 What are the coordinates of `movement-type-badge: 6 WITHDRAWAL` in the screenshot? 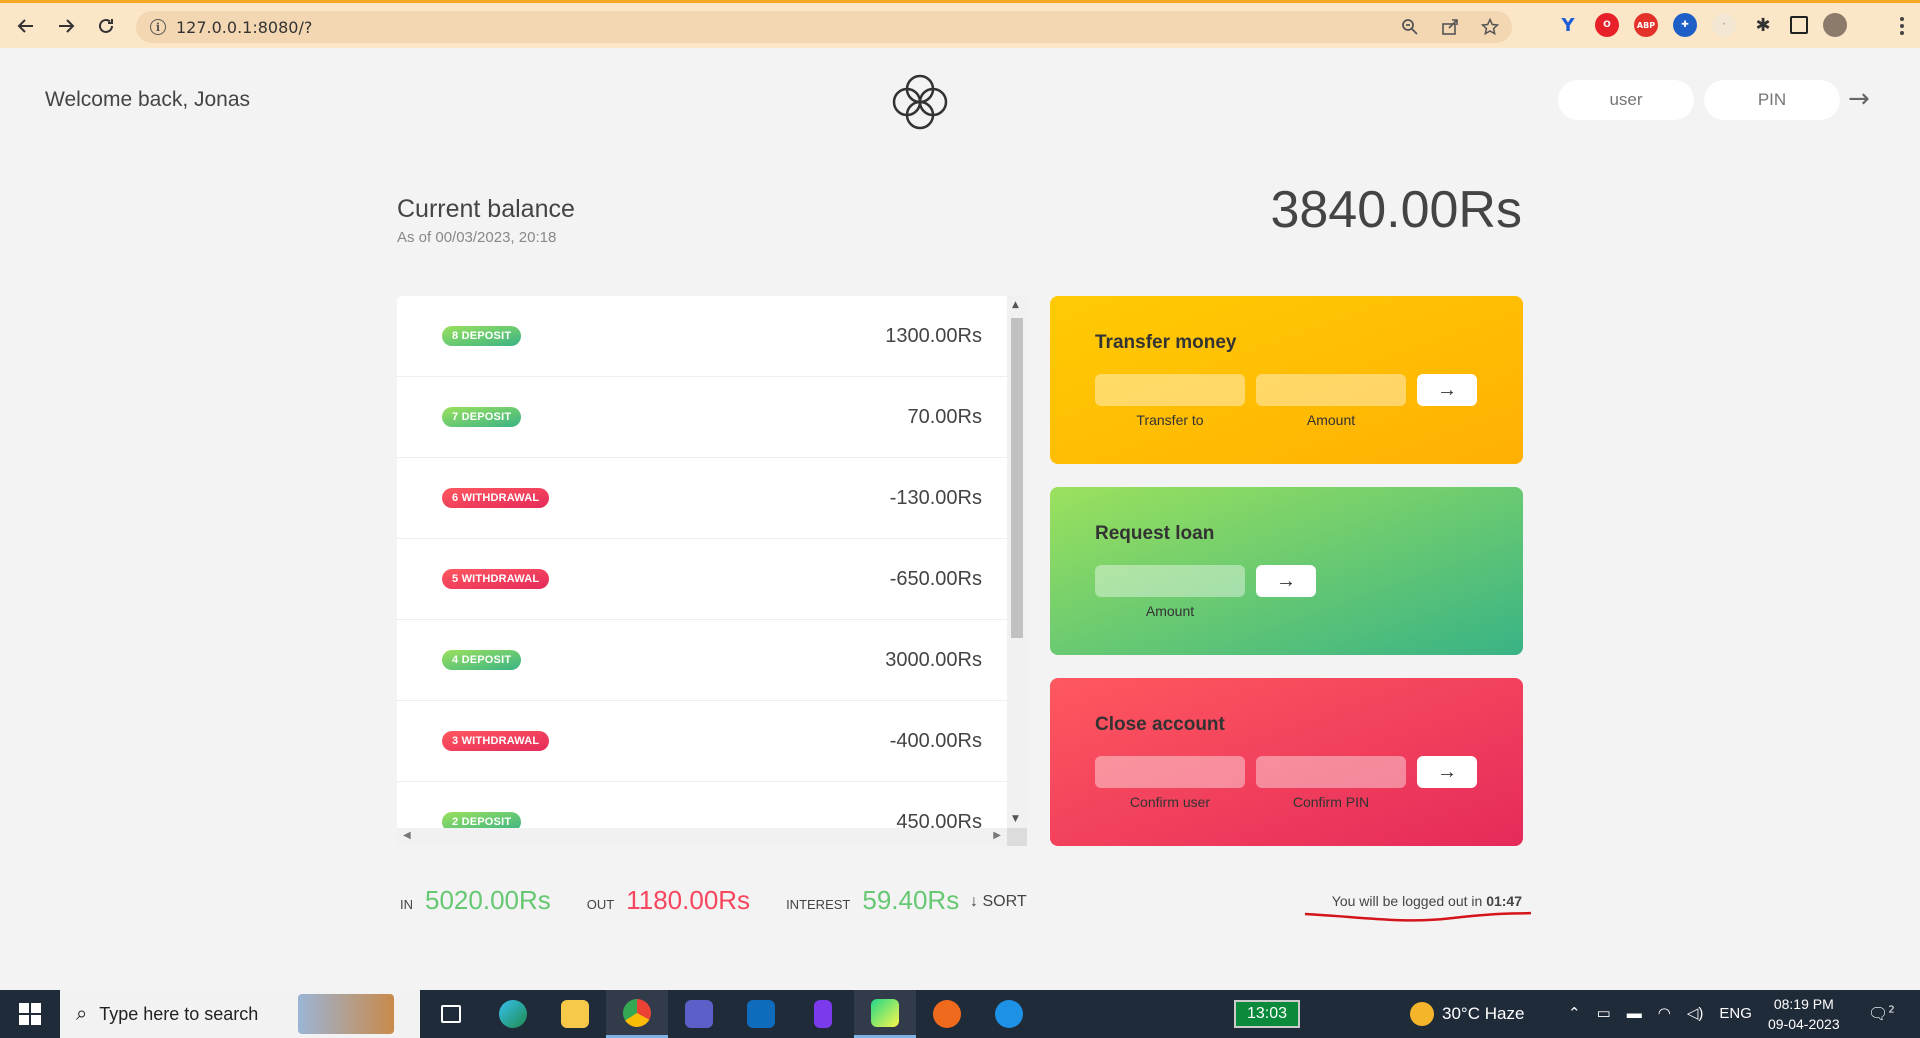 It's located at (496, 498).